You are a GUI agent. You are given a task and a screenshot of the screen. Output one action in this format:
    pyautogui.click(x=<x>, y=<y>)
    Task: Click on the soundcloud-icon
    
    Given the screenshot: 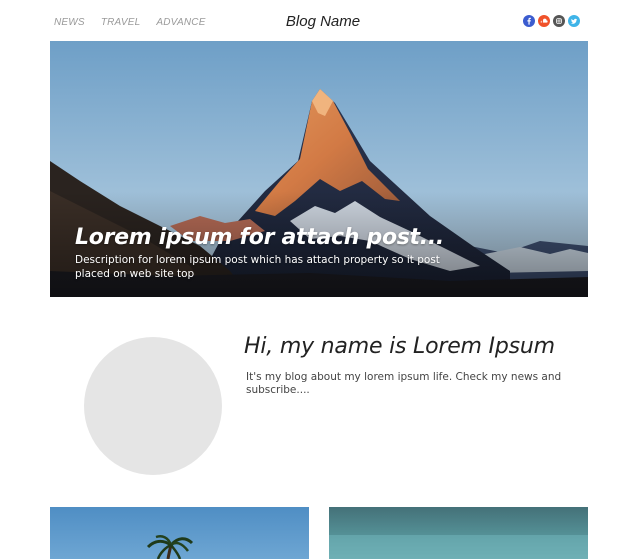 What is the action you would take?
    pyautogui.click(x=544, y=21)
    